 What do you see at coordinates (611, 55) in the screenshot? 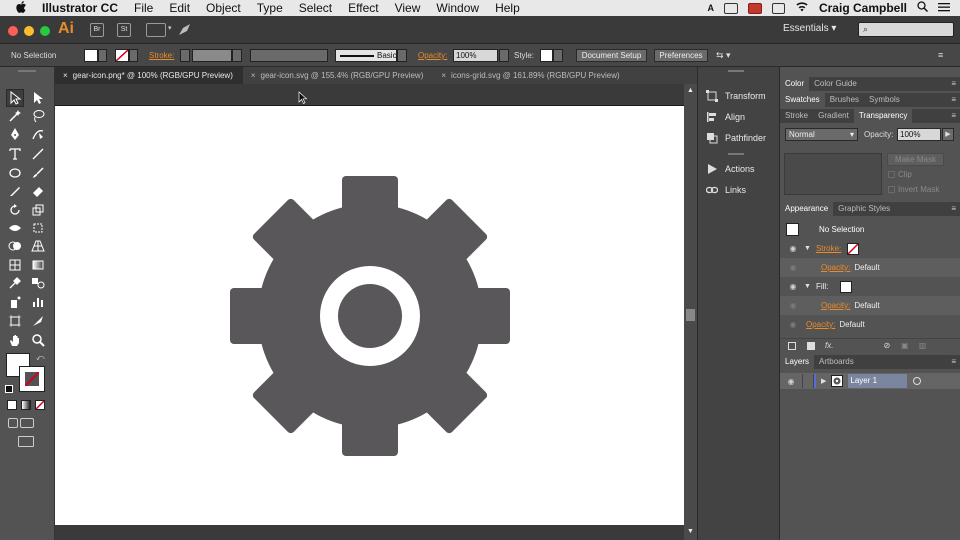
I see `document-setup-button: Document Setup` at bounding box center [611, 55].